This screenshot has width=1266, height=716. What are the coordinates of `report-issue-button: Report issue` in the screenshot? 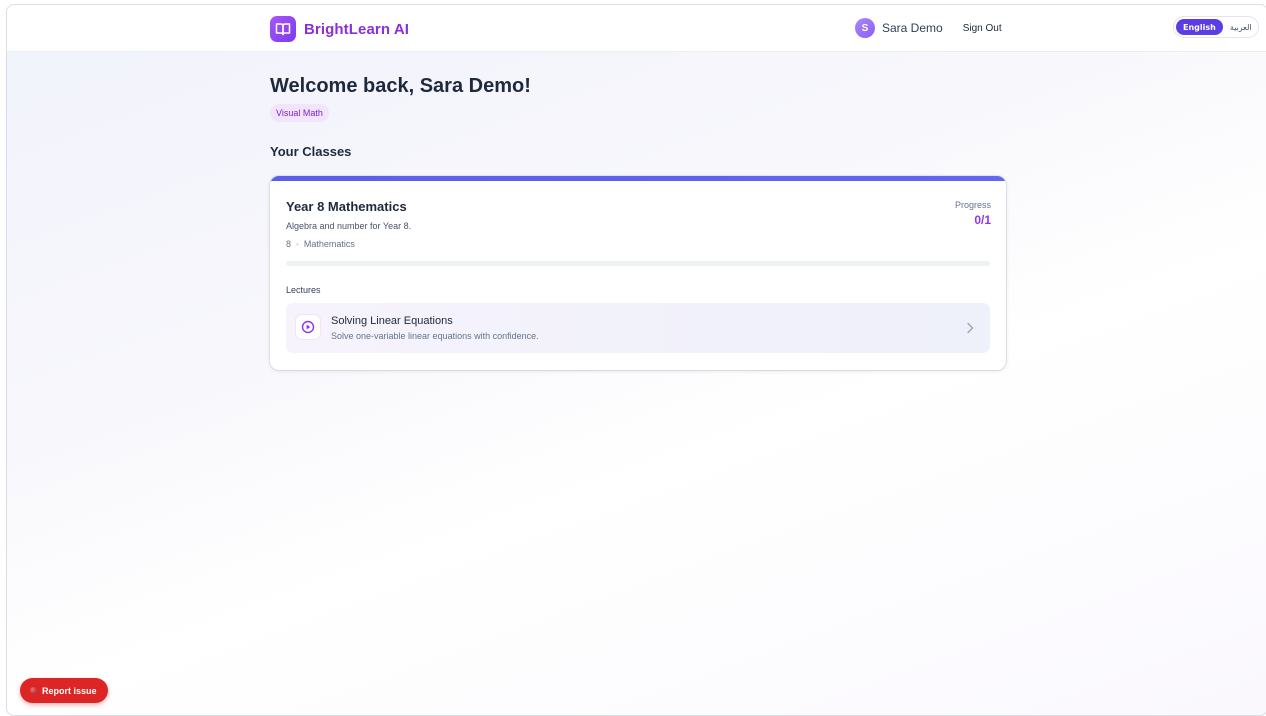 It's located at (64, 690).